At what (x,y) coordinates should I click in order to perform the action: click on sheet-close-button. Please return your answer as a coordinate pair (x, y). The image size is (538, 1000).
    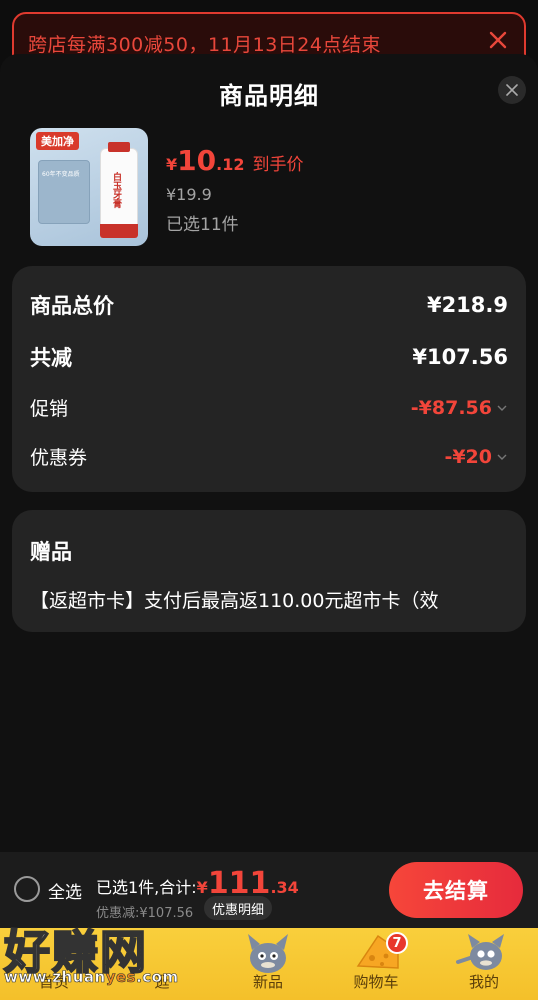
    Looking at the image, I should click on (512, 90).